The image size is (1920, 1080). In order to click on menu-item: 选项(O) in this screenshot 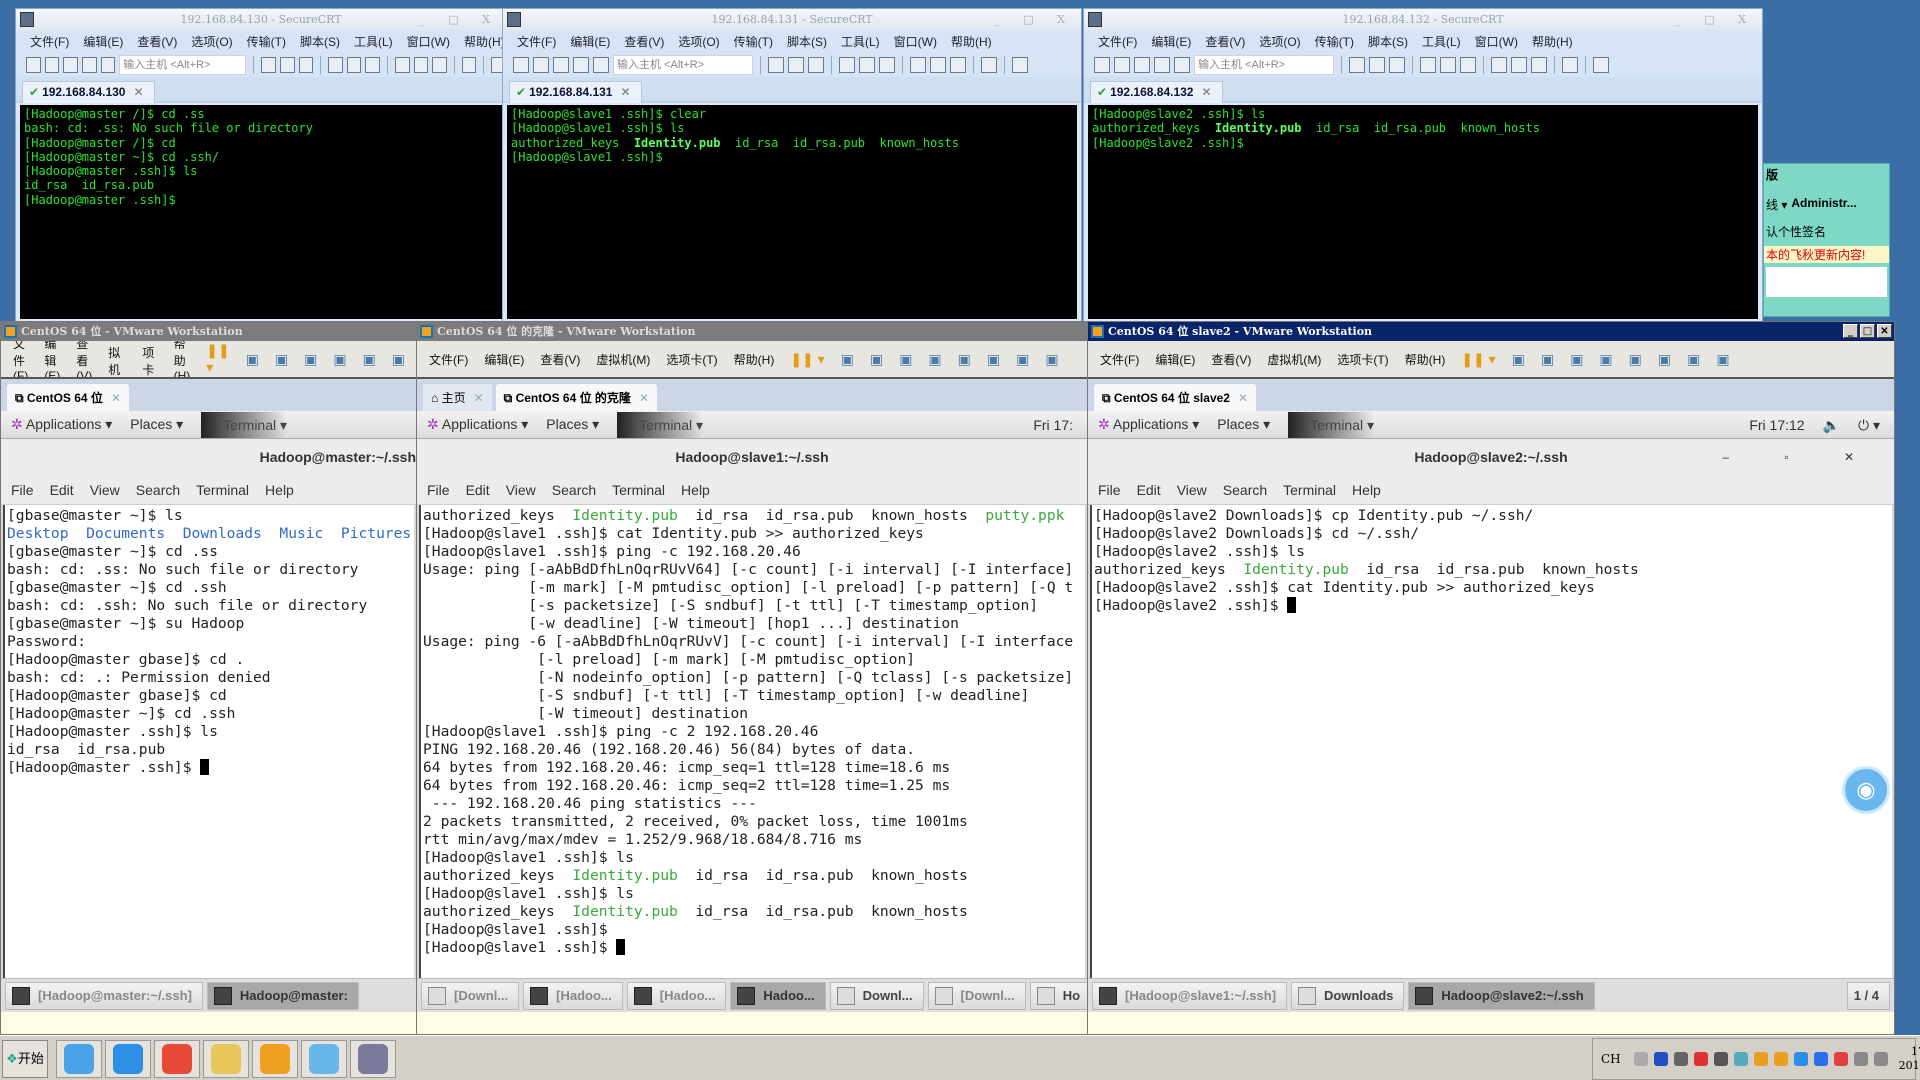, I will do `click(211, 42)`.